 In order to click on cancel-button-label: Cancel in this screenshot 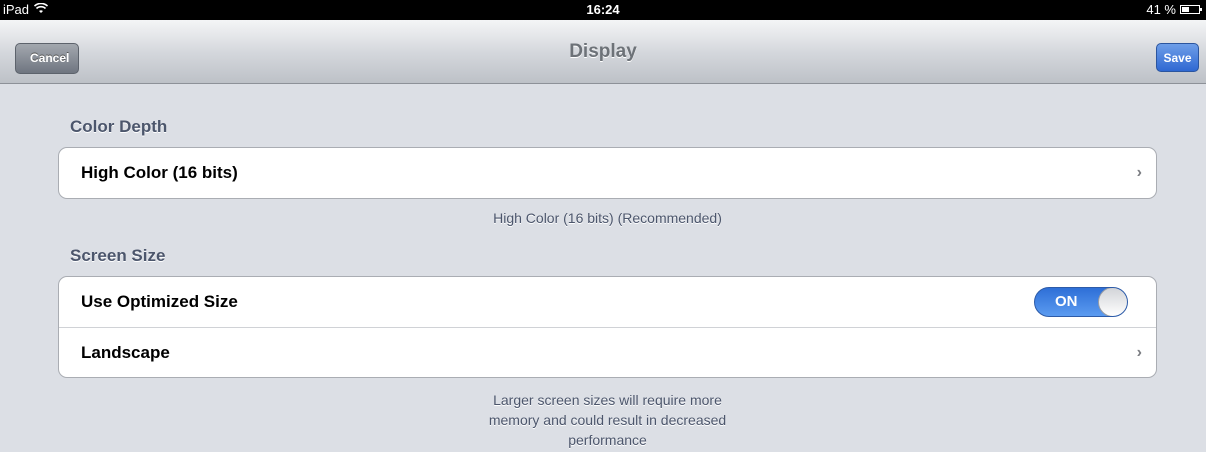, I will do `click(50, 58)`.